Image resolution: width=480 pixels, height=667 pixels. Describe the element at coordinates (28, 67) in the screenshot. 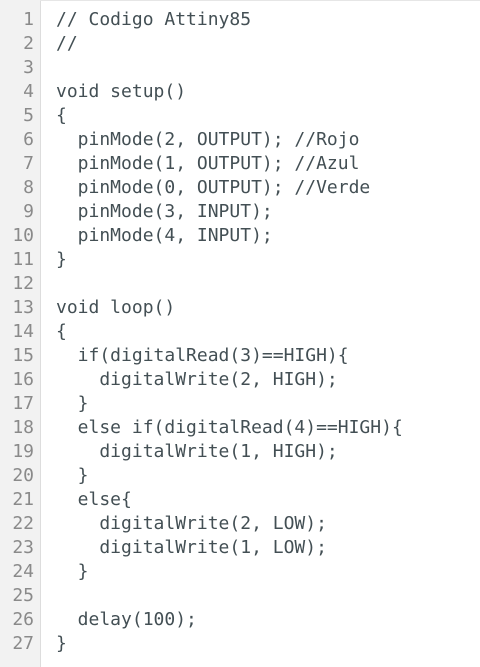

I see `line-number: 3` at that location.